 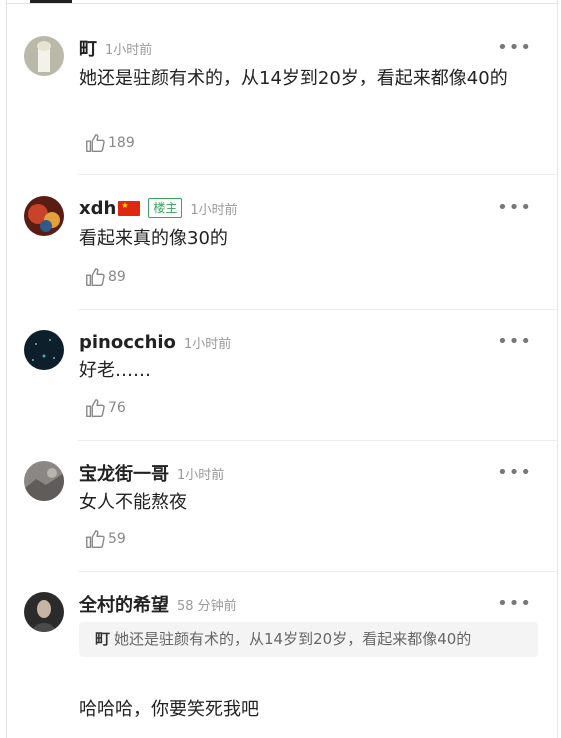 What do you see at coordinates (117, 277) in the screenshot?
I see `like-count: 89` at bounding box center [117, 277].